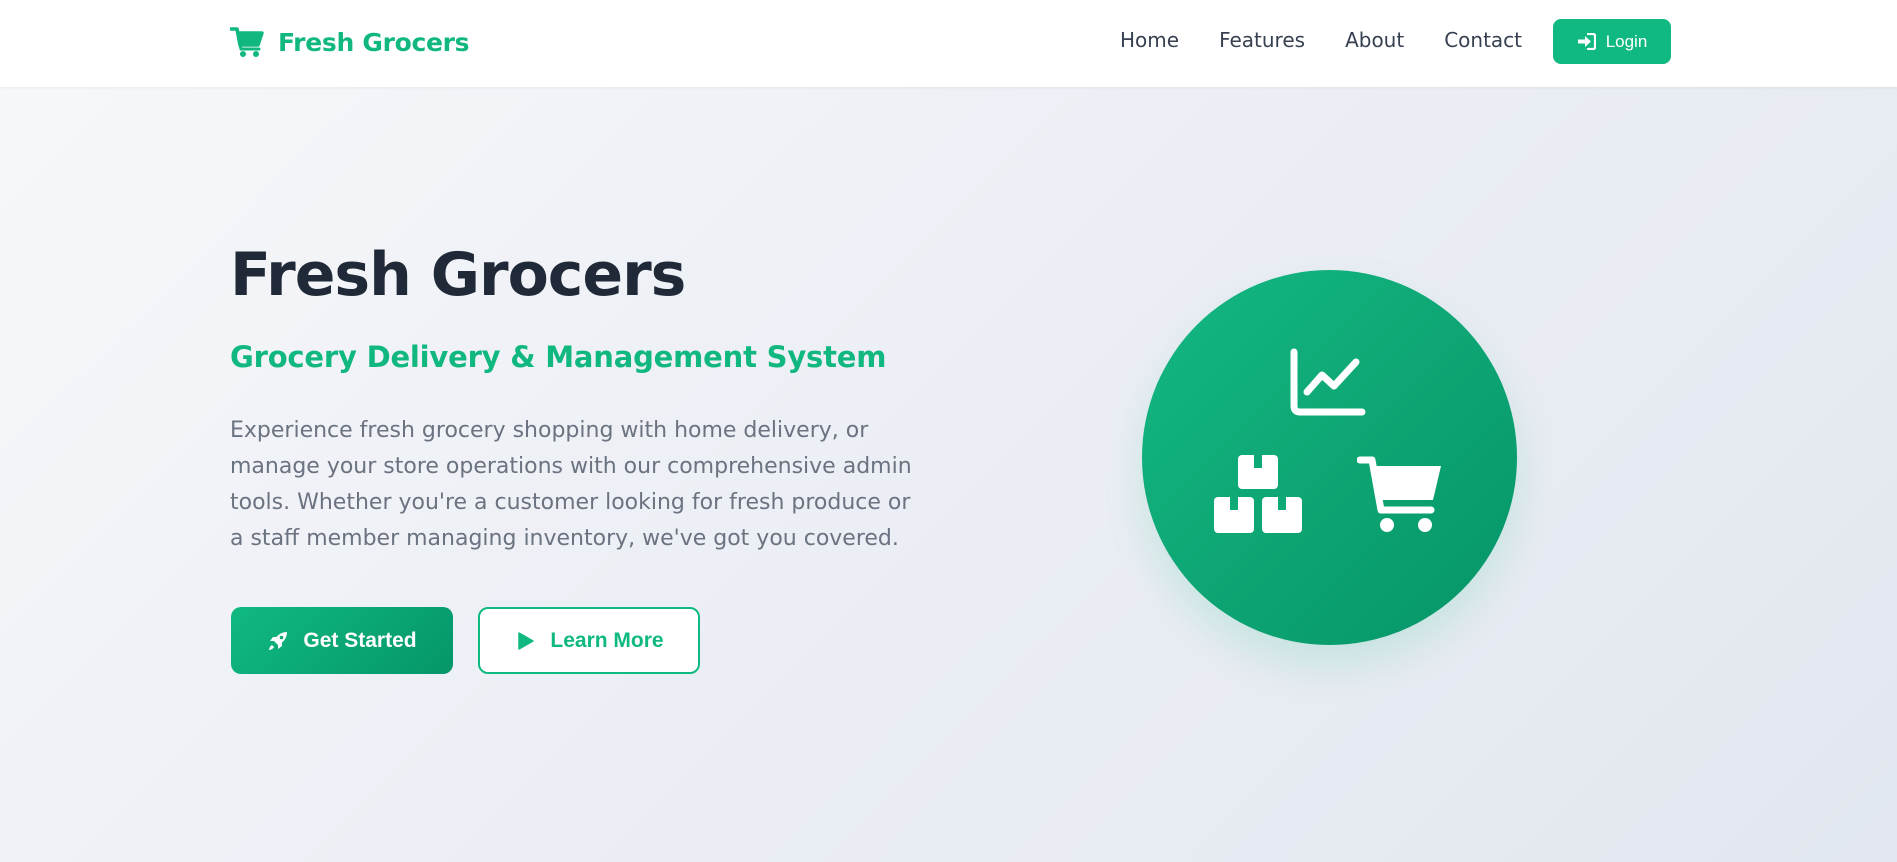 Image resolution: width=1897 pixels, height=862 pixels. Describe the element at coordinates (1262, 40) in the screenshot. I see `nav-link-features: Features` at that location.